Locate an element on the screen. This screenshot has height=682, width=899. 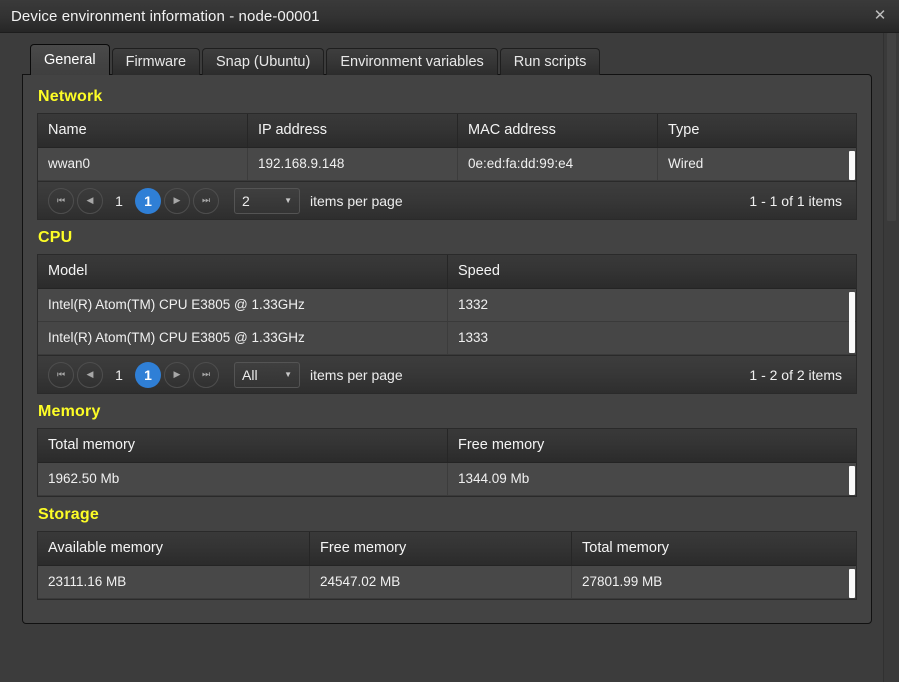
network-cell-type: Wired is located at coordinates (686, 163).